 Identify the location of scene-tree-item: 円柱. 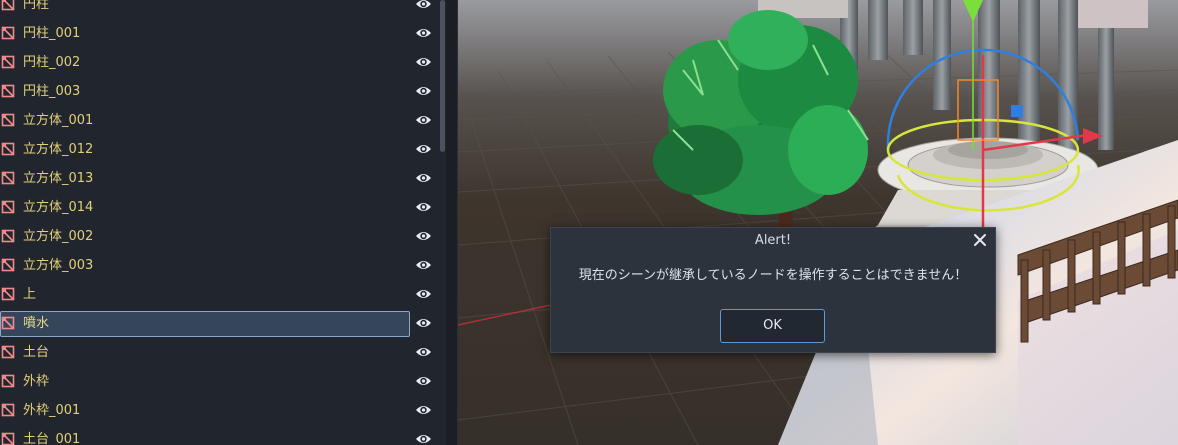
(218, 9).